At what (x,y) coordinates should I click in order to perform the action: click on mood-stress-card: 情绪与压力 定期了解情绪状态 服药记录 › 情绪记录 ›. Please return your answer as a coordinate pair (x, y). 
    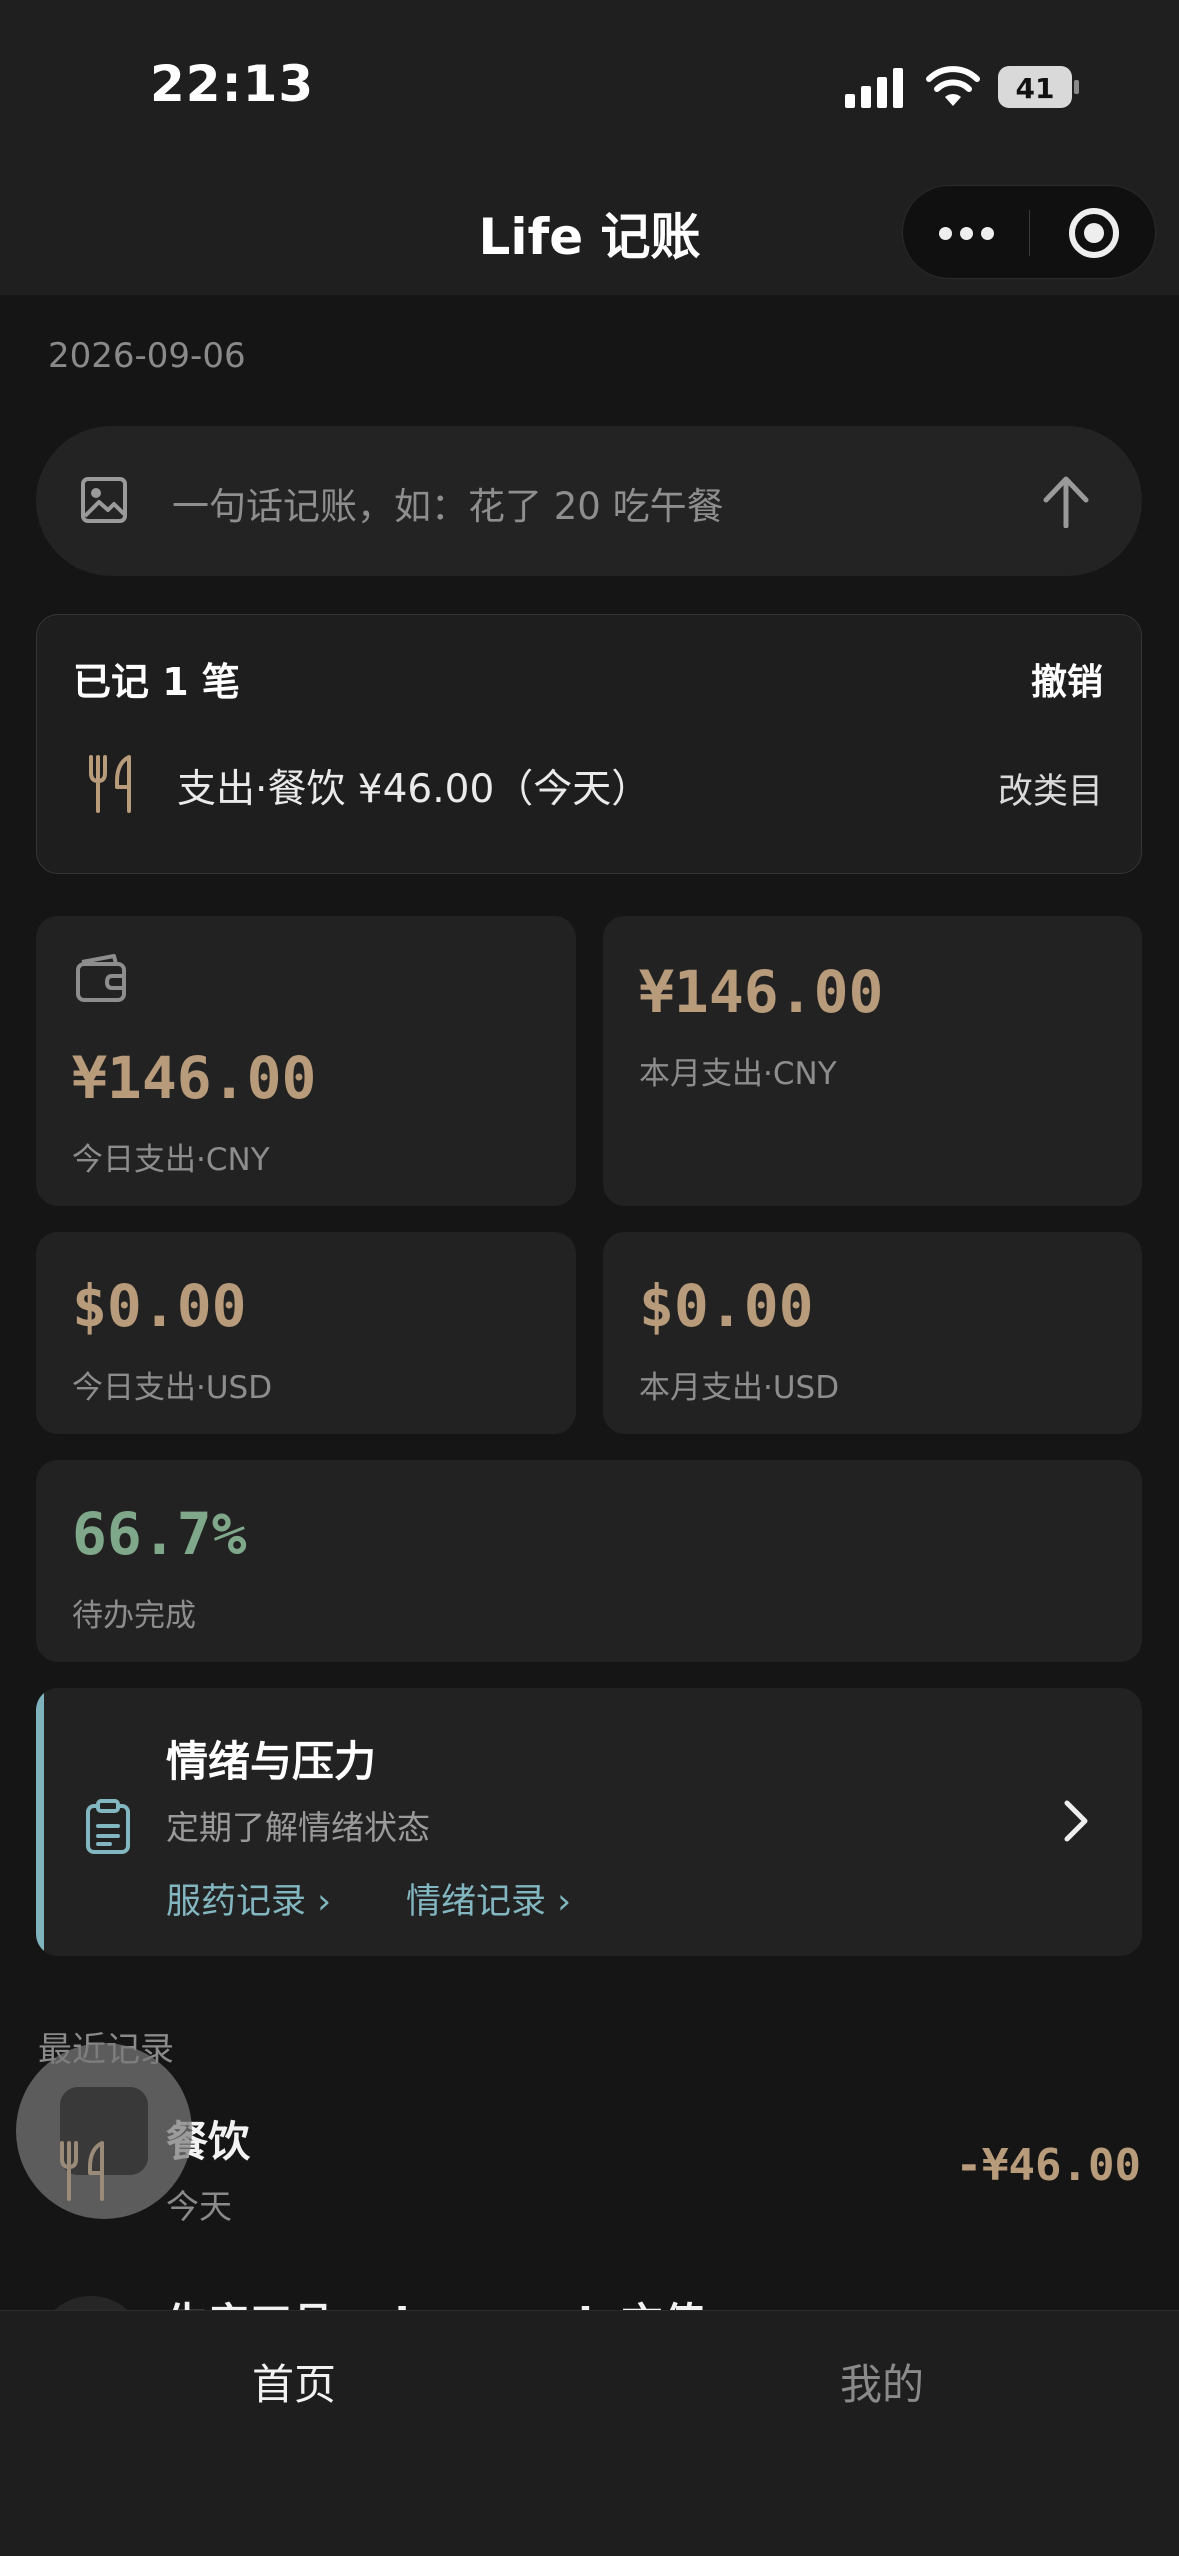
    Looking at the image, I should click on (589, 1822).